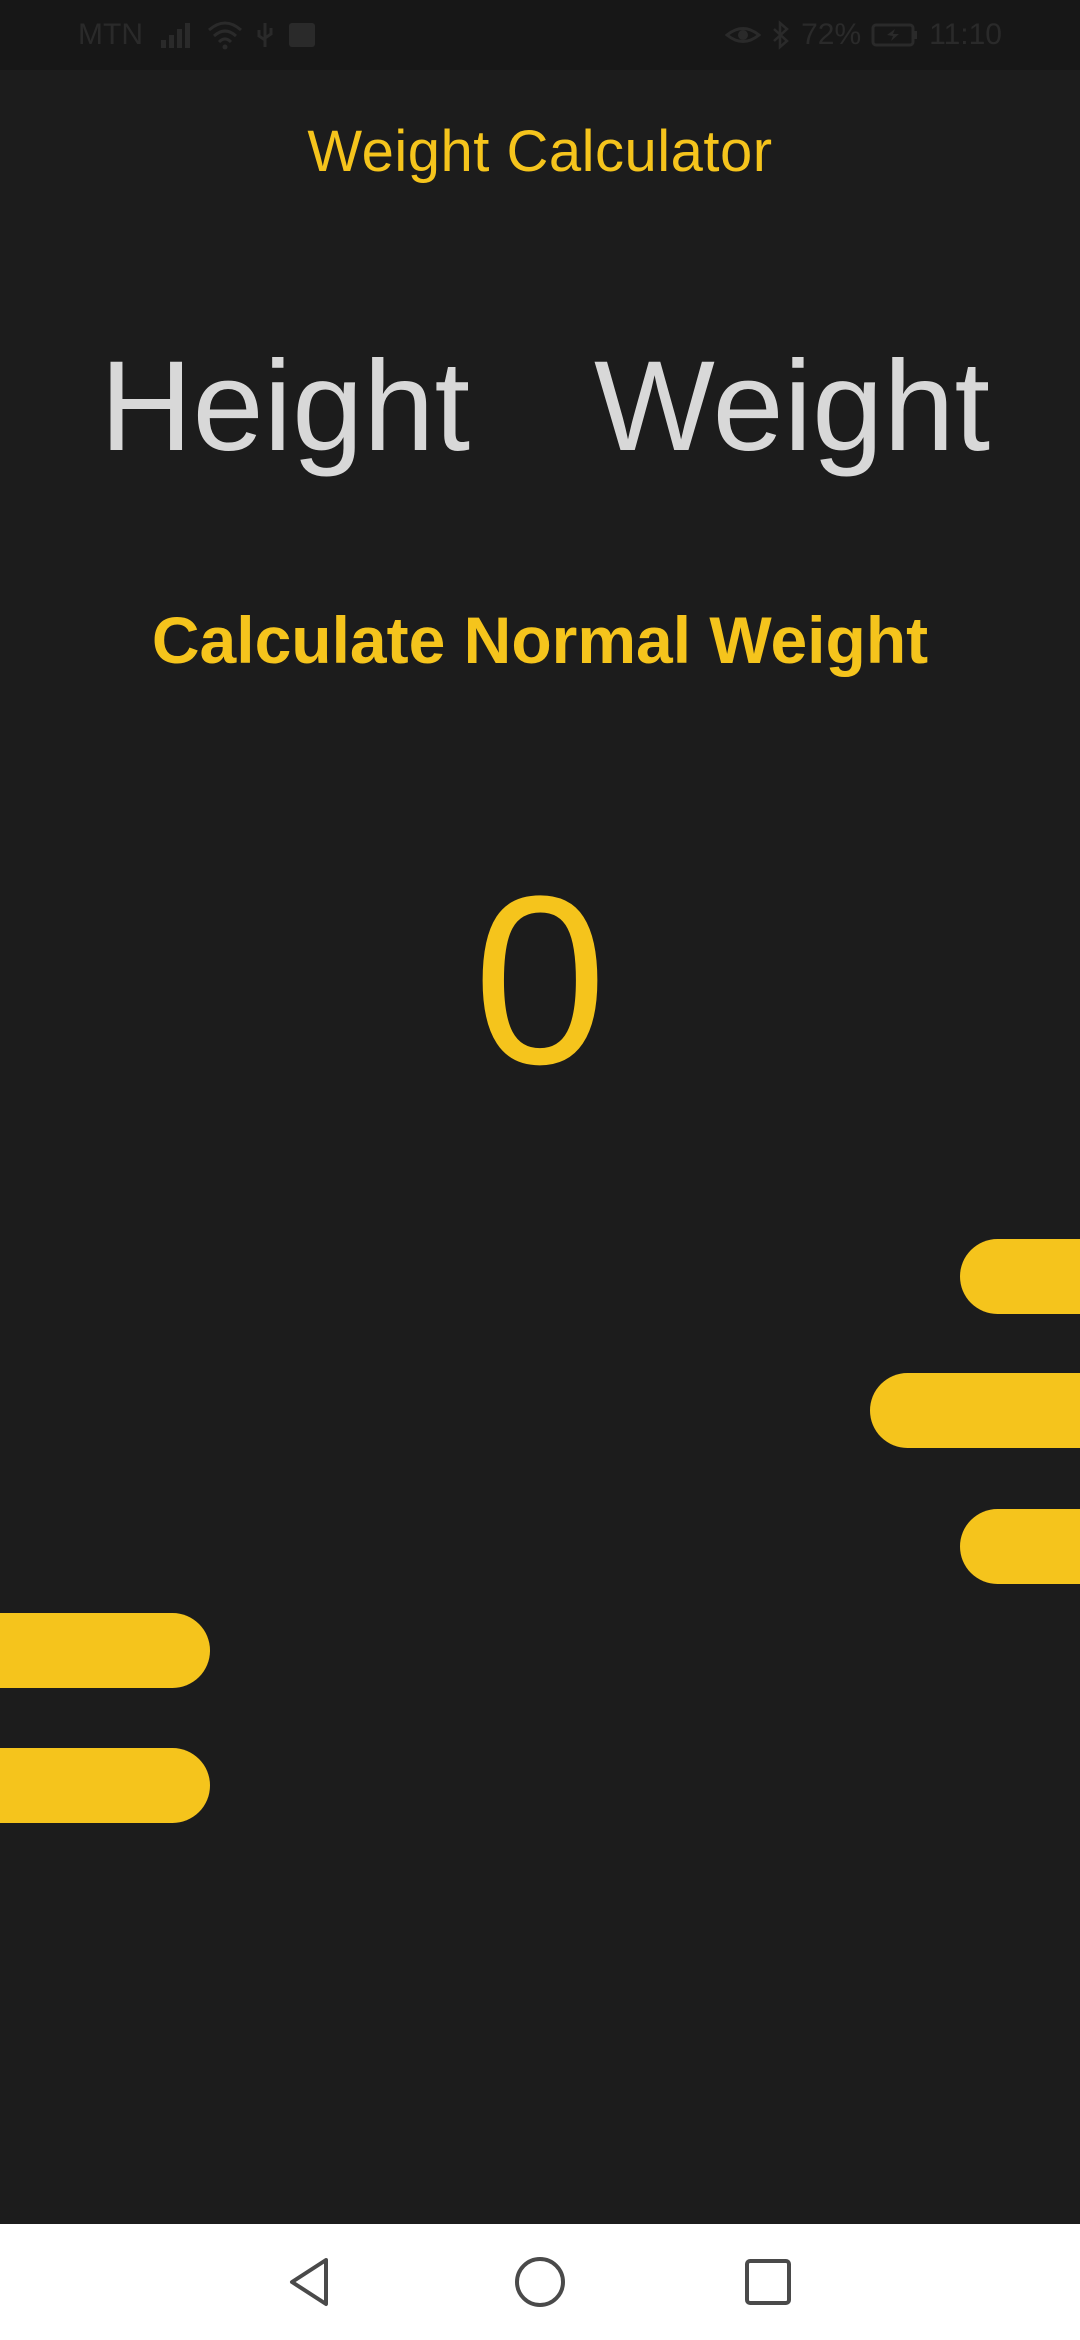  Describe the element at coordinates (965, 34) in the screenshot. I see `clock: 11:10` at that location.